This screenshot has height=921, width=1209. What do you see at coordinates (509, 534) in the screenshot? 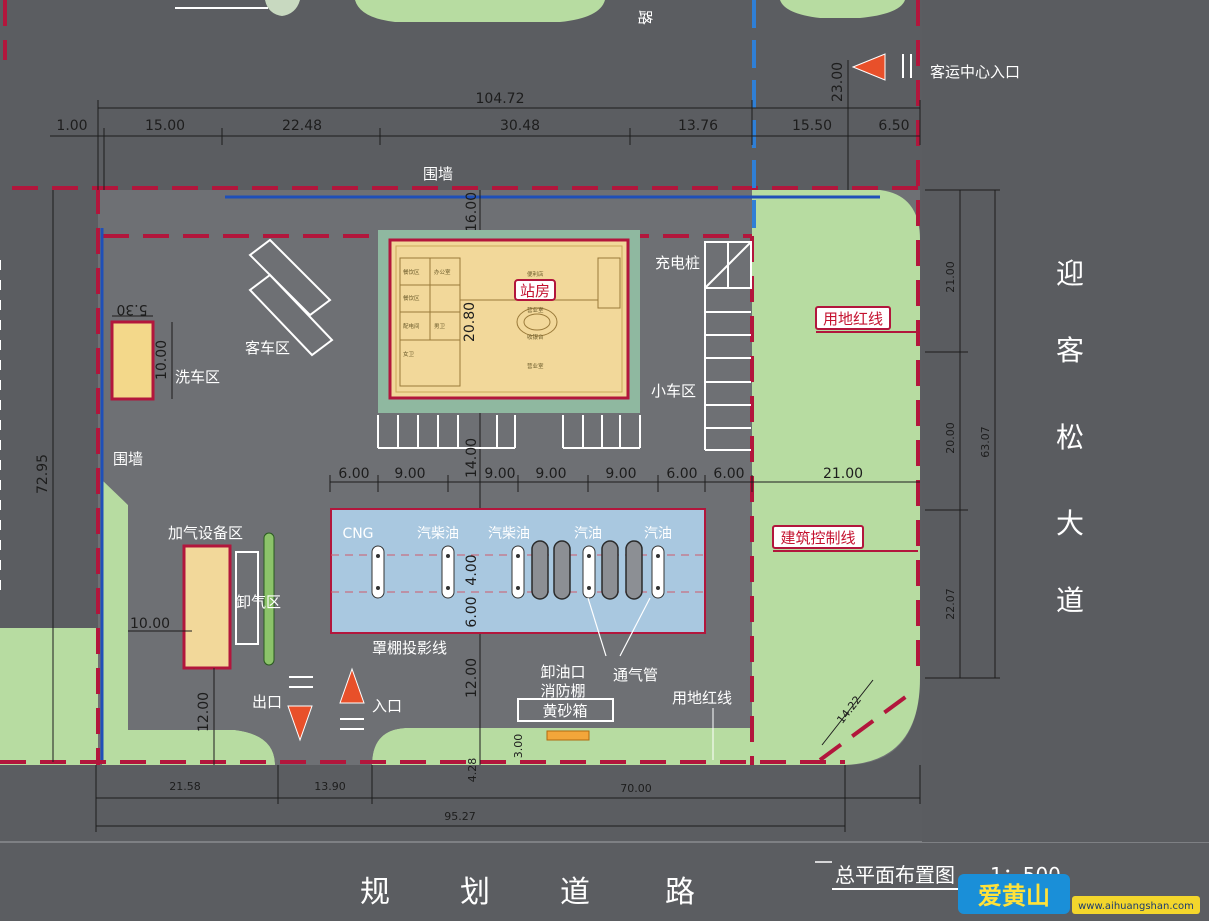
I see `dispenser-label-3: 汽柴油` at bounding box center [509, 534].